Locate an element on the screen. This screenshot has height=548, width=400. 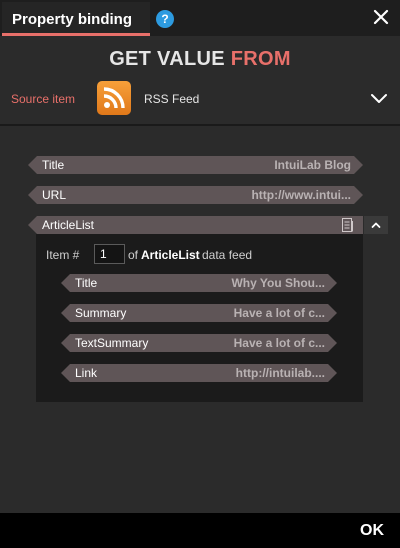
divider is located at coordinates (200, 125).